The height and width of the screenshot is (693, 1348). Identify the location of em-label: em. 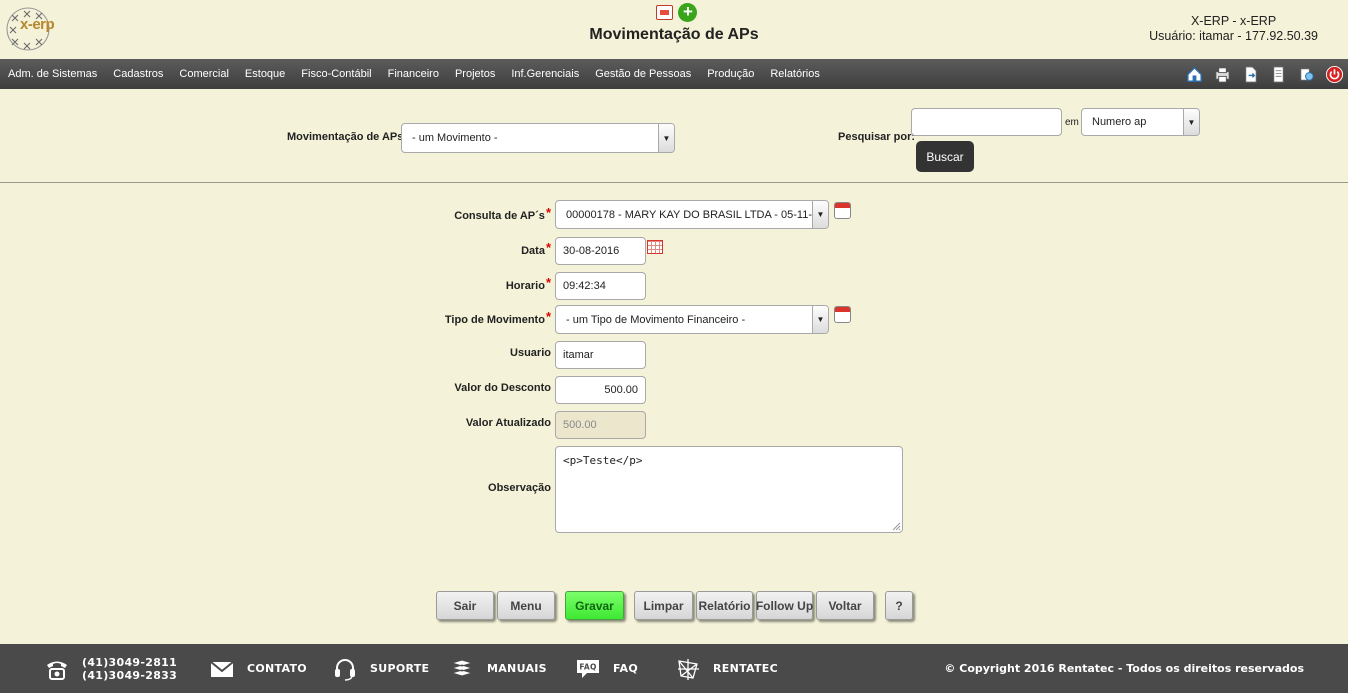
(1072, 122).